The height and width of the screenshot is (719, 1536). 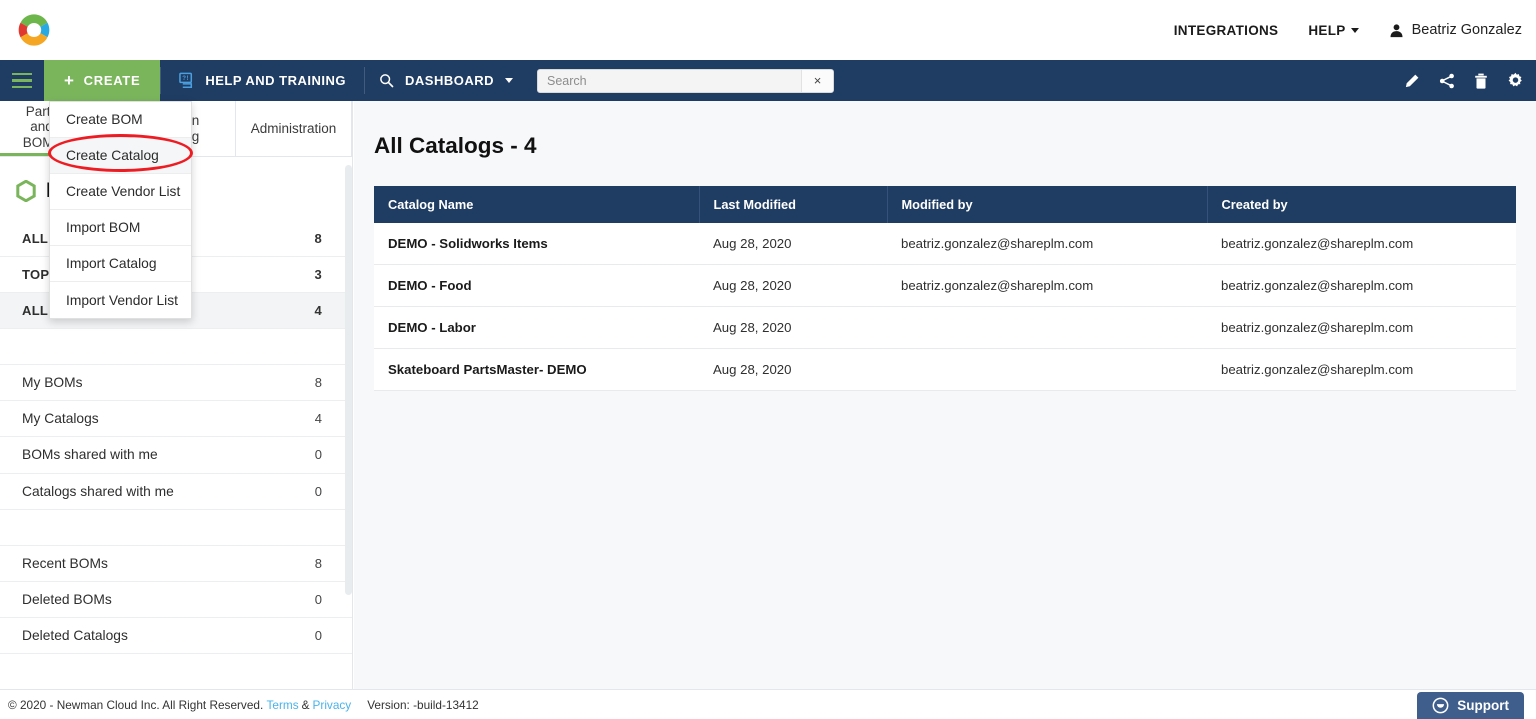 What do you see at coordinates (509, 80) in the screenshot?
I see `chevron-down-icon` at bounding box center [509, 80].